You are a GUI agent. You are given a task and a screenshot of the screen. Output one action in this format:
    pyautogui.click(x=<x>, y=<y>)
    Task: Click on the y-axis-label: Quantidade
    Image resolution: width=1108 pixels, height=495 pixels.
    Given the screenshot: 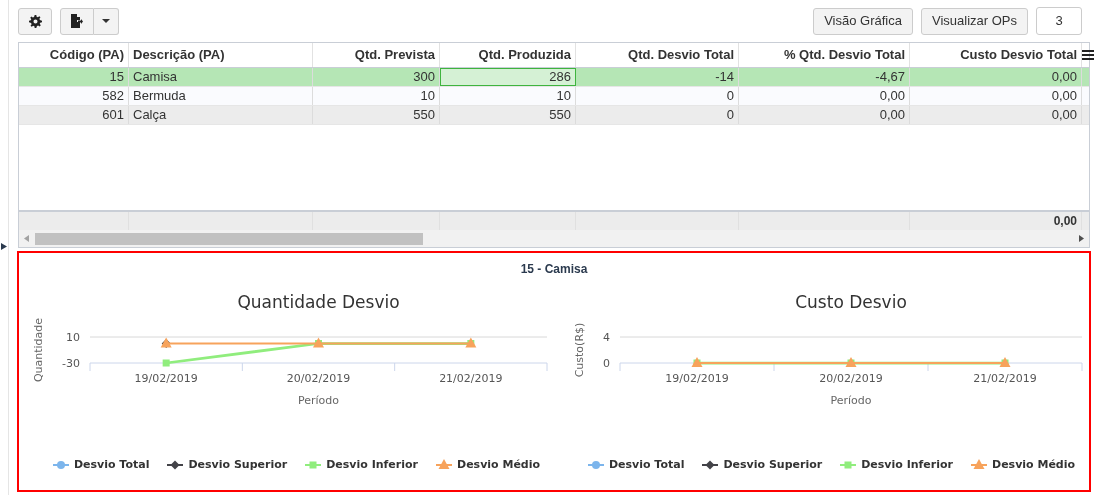 What is the action you would take?
    pyautogui.click(x=38, y=350)
    